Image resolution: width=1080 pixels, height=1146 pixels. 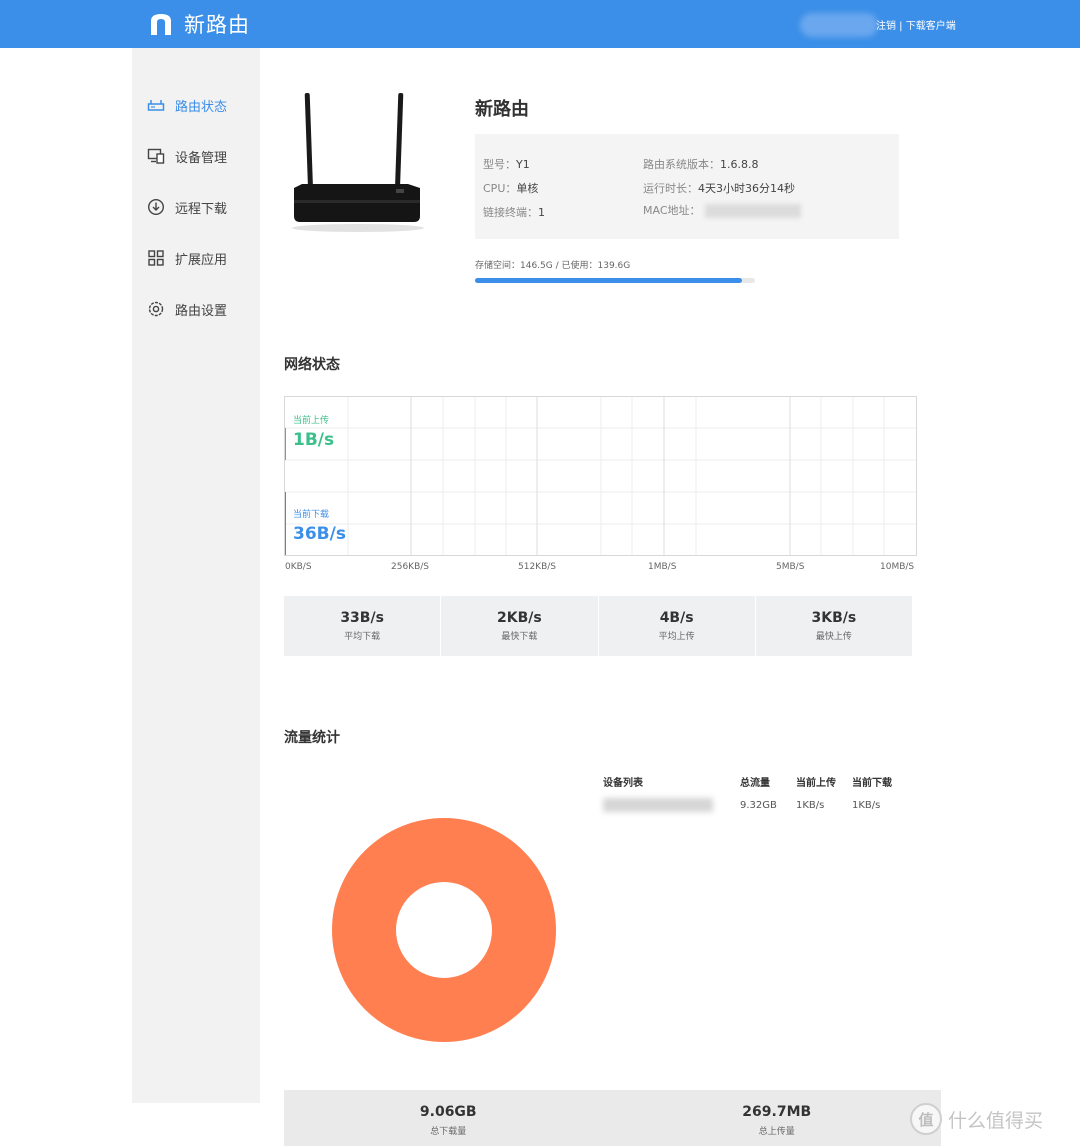 I want to click on table-header-total: 总流量, so click(x=755, y=783).